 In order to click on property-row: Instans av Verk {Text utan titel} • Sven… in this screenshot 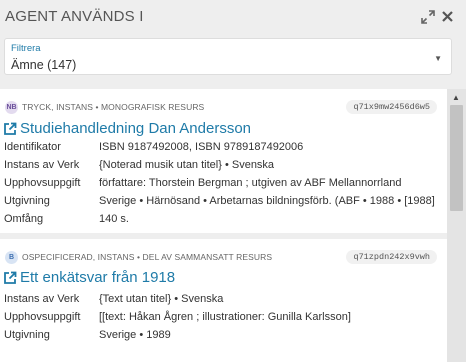, I will do `click(113, 299)`.